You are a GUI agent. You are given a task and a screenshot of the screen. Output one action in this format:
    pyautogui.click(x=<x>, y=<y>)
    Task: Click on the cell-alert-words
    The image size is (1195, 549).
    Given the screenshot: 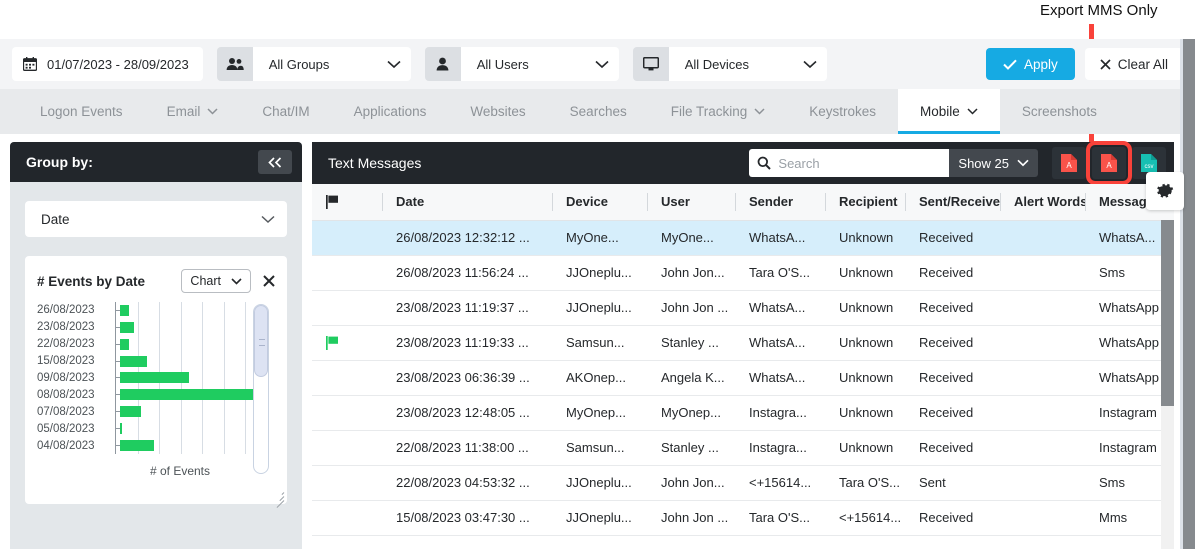 What is the action you would take?
    pyautogui.click(x=1042, y=448)
    